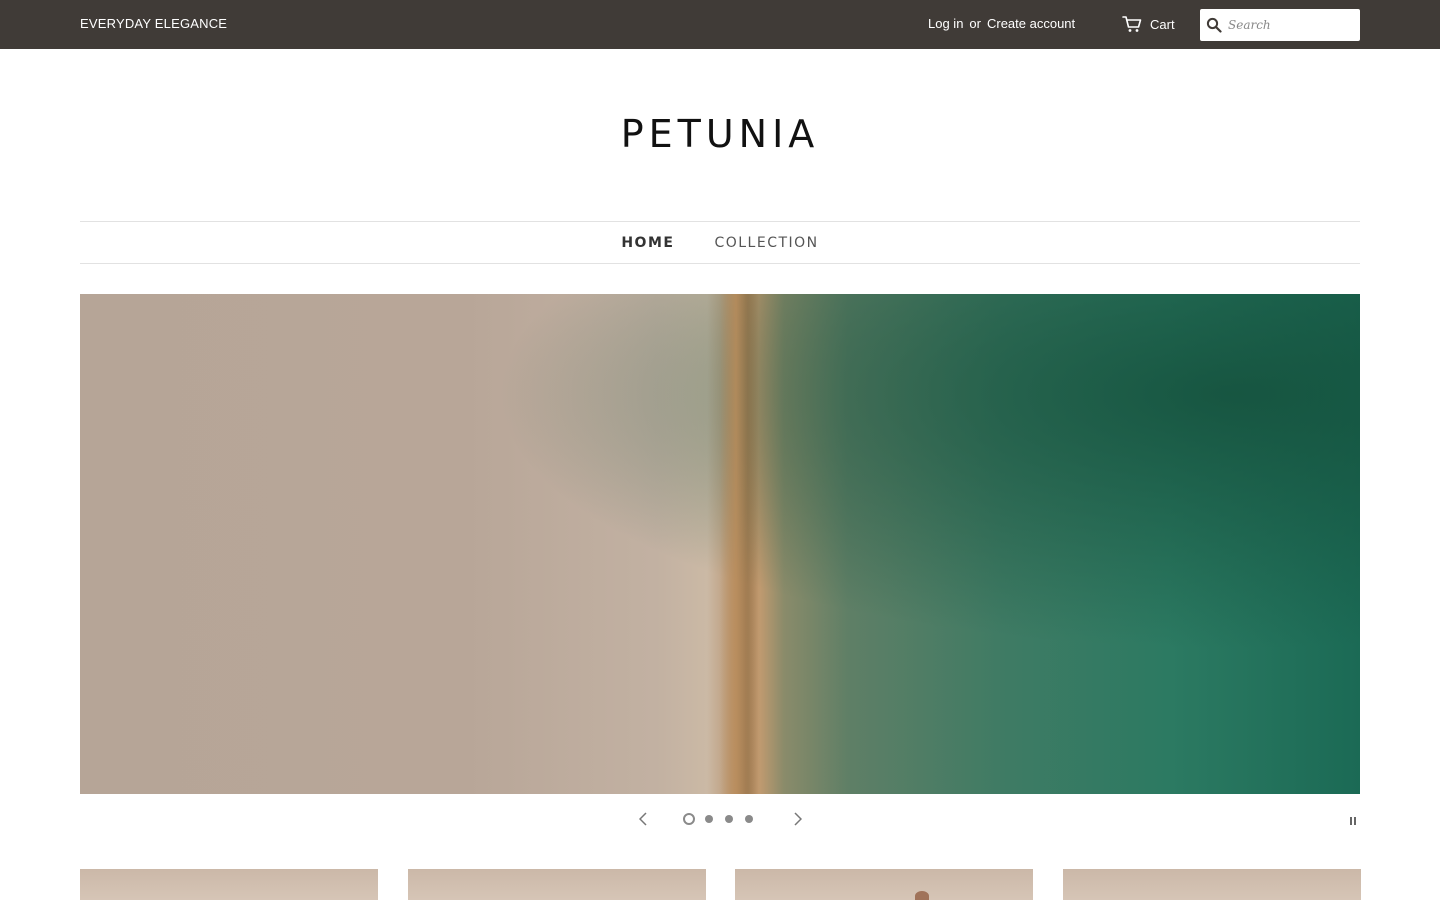 The image size is (1440, 900). What do you see at coordinates (766, 243) in the screenshot?
I see `nav-item-collection: COLLECTION` at bounding box center [766, 243].